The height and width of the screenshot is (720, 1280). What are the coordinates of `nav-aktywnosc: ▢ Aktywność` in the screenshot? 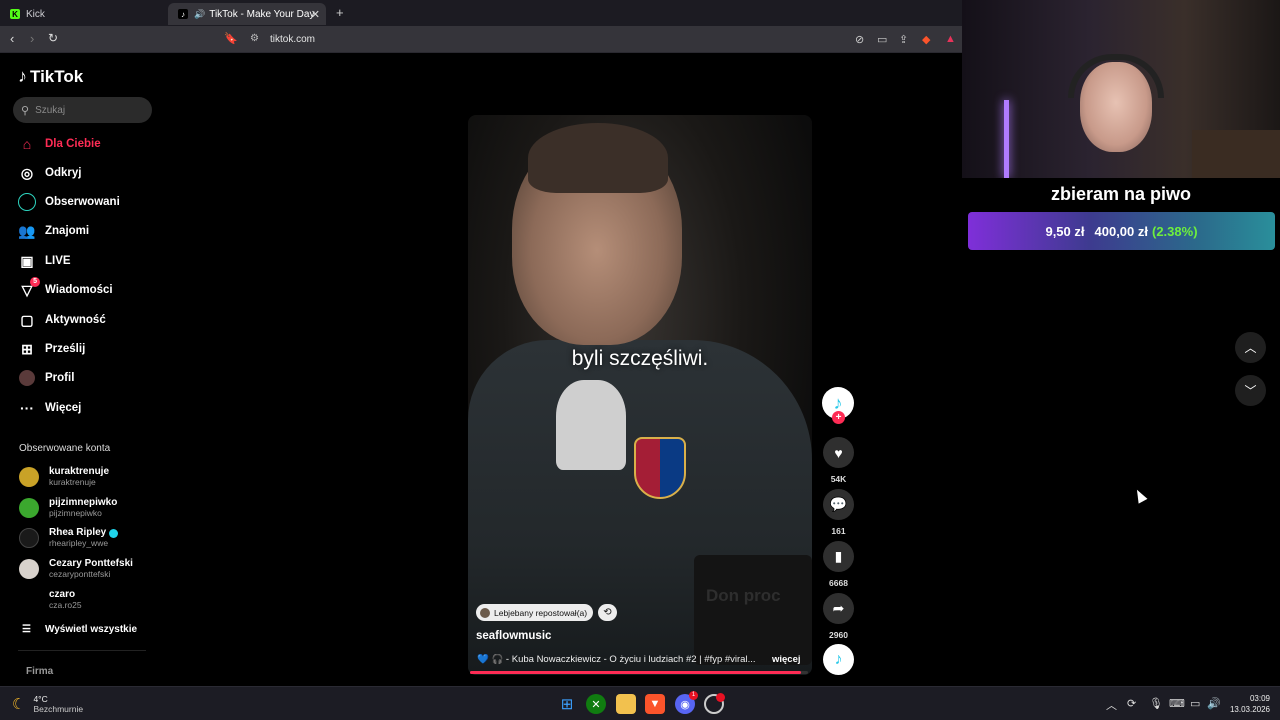 It's located at (62, 320).